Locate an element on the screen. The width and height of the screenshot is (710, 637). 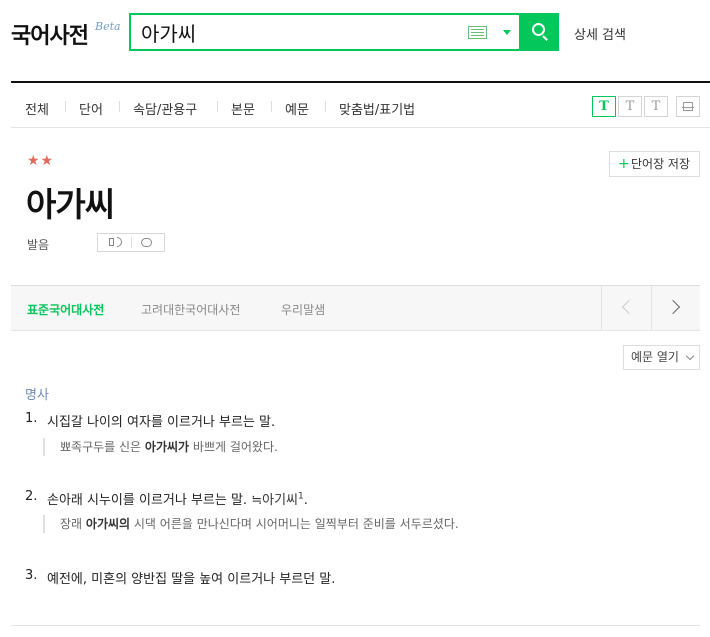
category-example: 예문 is located at coordinates (297, 108).